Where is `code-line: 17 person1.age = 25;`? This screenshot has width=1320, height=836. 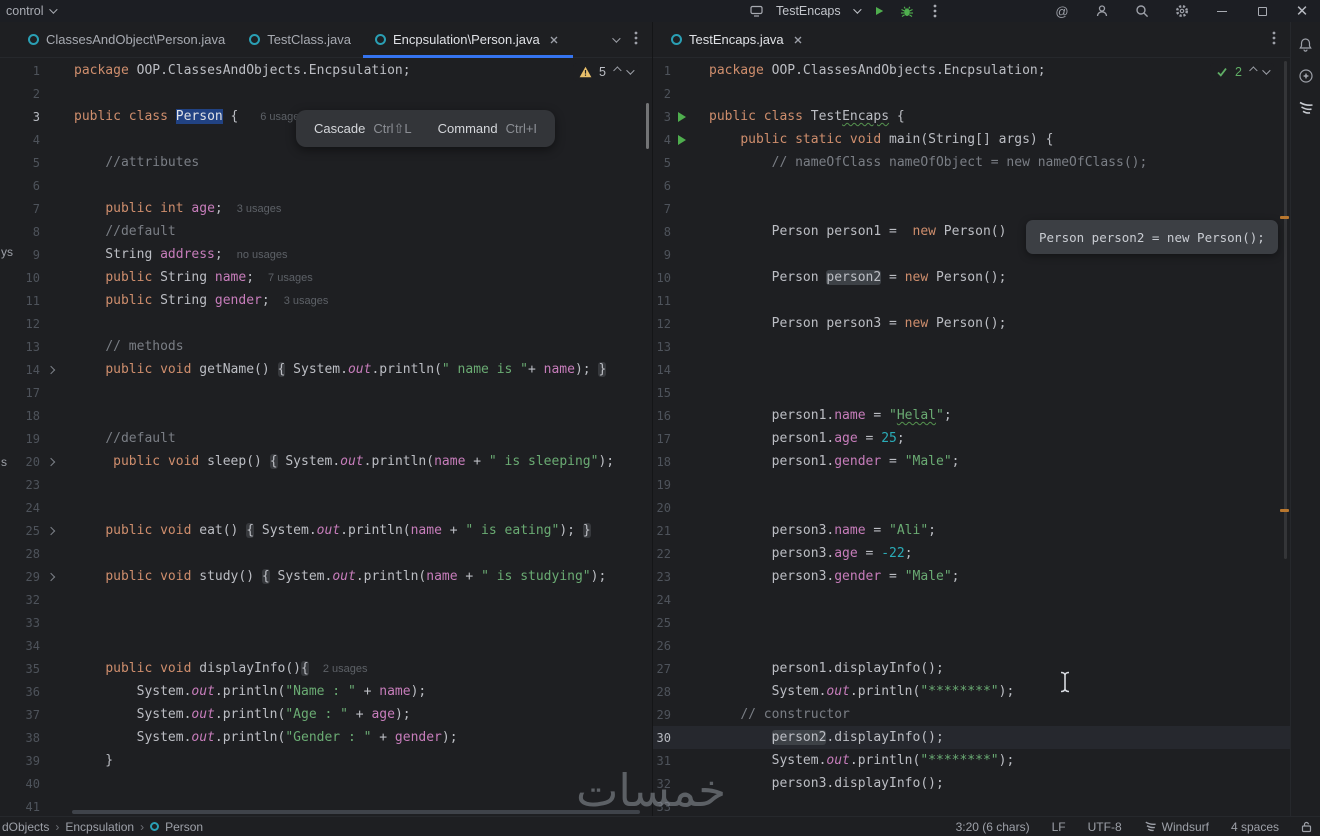
code-line: 17 person1.age = 25; is located at coordinates (971, 438).